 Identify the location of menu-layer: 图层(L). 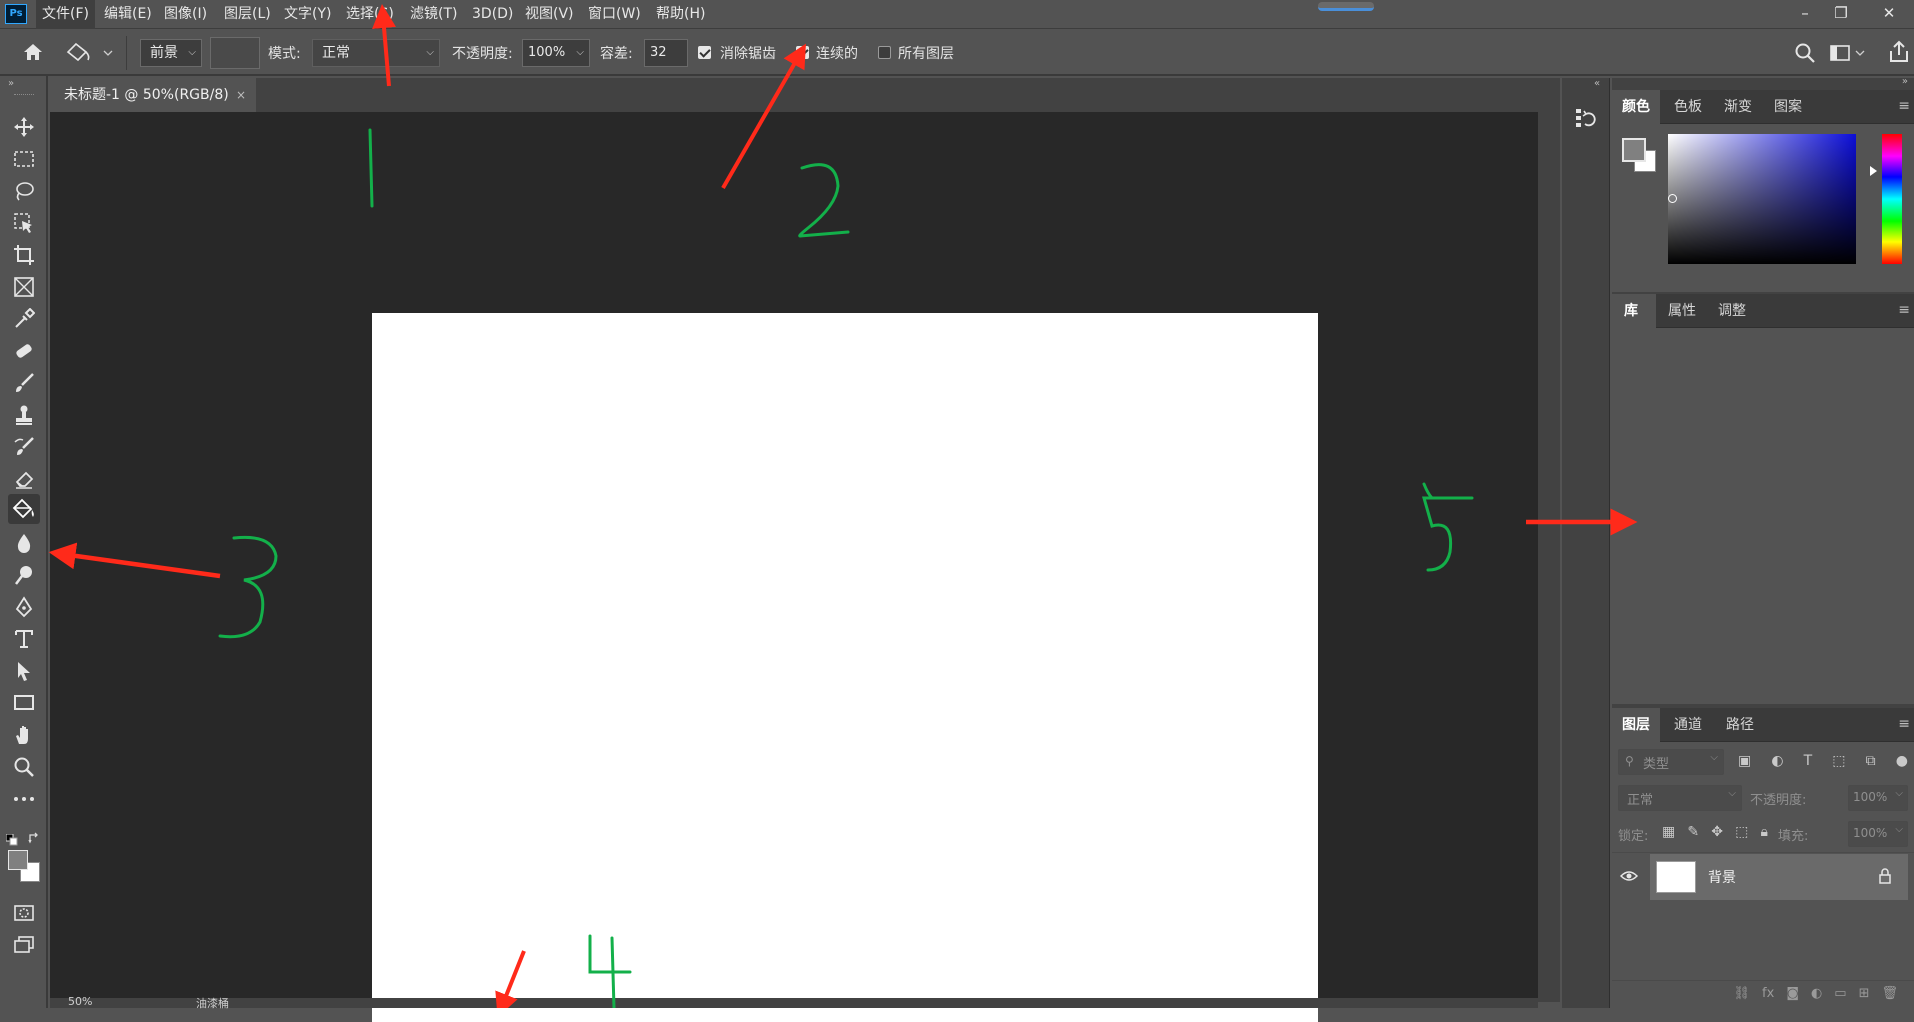
(247, 14).